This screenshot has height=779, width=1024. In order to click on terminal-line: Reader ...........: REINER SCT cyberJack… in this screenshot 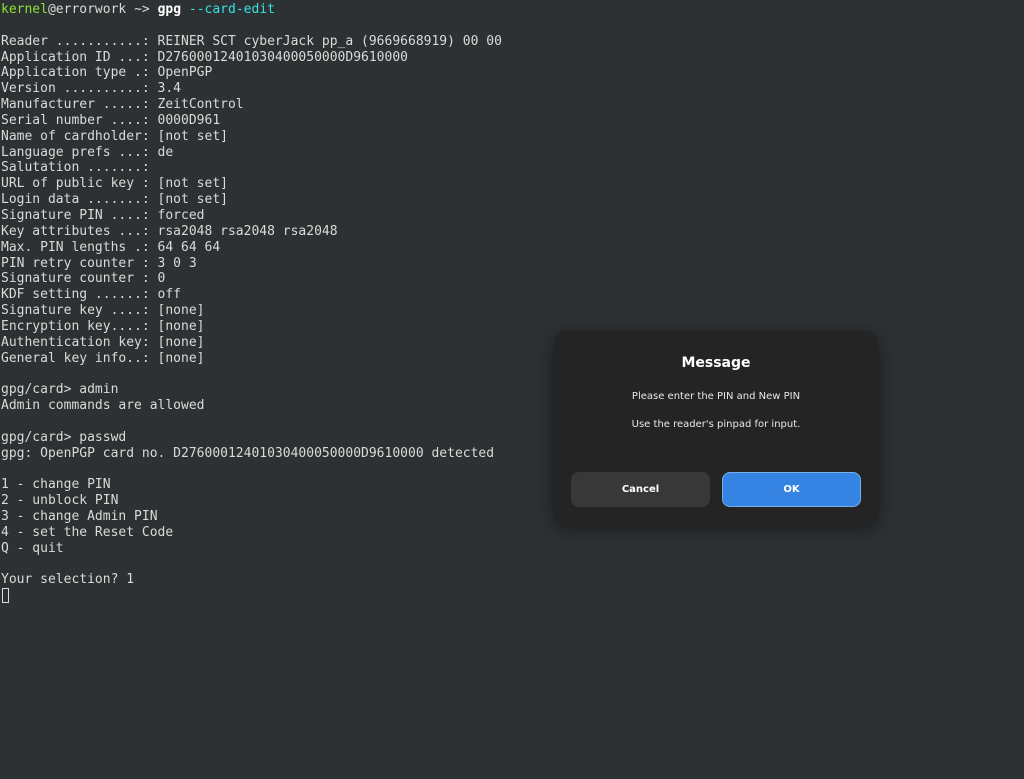, I will do `click(251, 41)`.